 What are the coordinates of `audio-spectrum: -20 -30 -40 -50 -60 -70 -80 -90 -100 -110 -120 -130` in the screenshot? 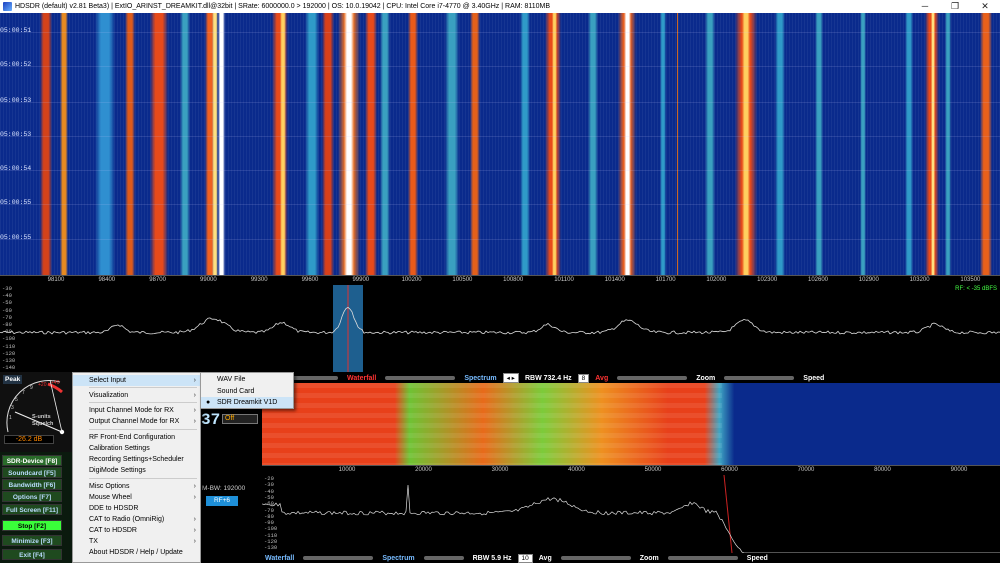 It's located at (630, 514).